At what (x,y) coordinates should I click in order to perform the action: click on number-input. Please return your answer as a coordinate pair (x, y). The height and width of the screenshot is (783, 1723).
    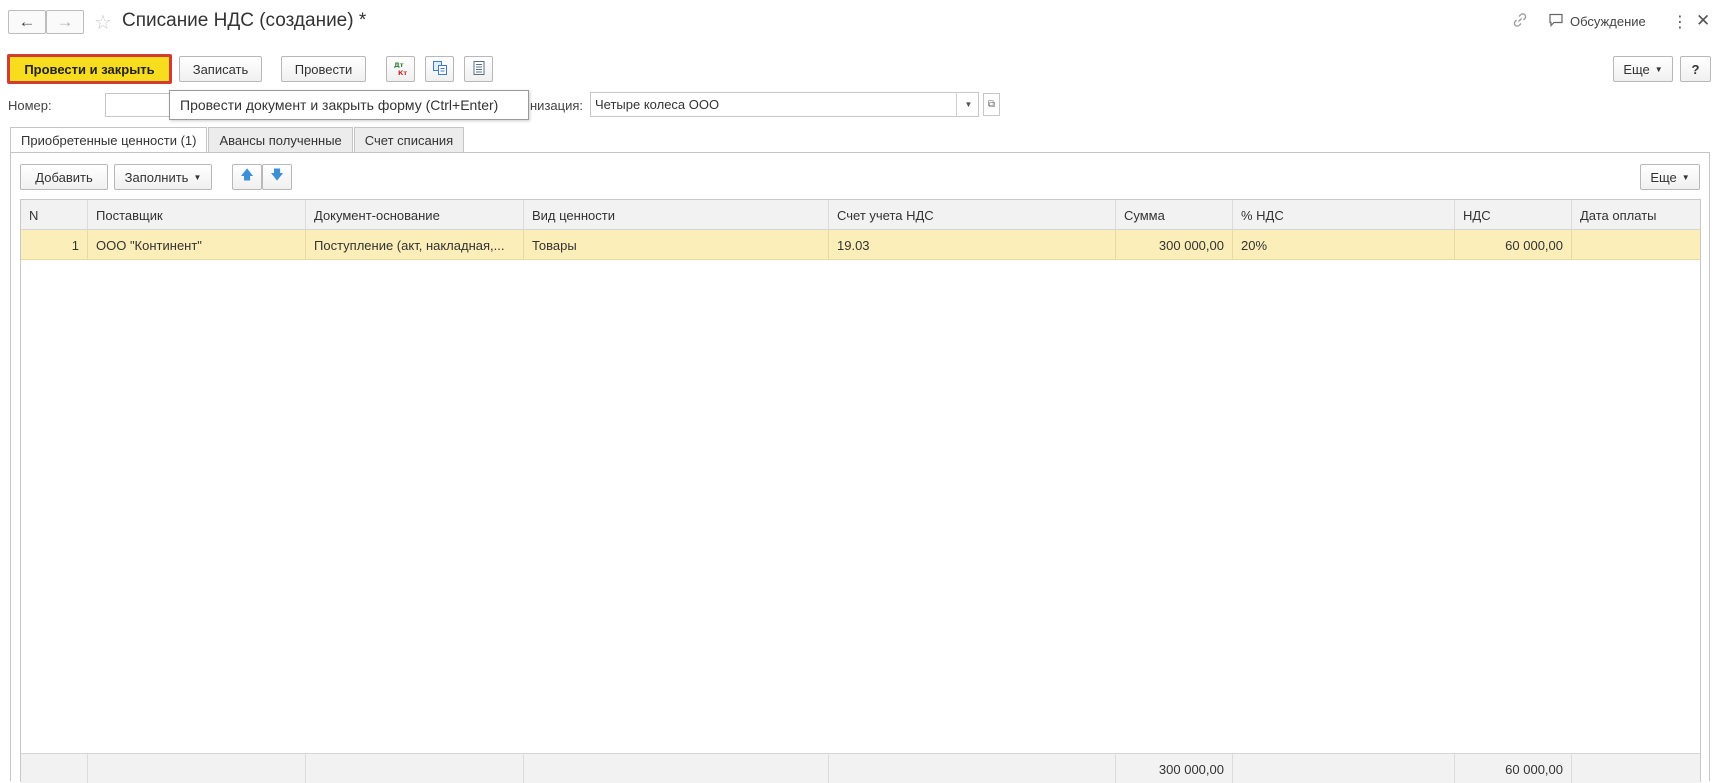
    Looking at the image, I should click on (138, 105).